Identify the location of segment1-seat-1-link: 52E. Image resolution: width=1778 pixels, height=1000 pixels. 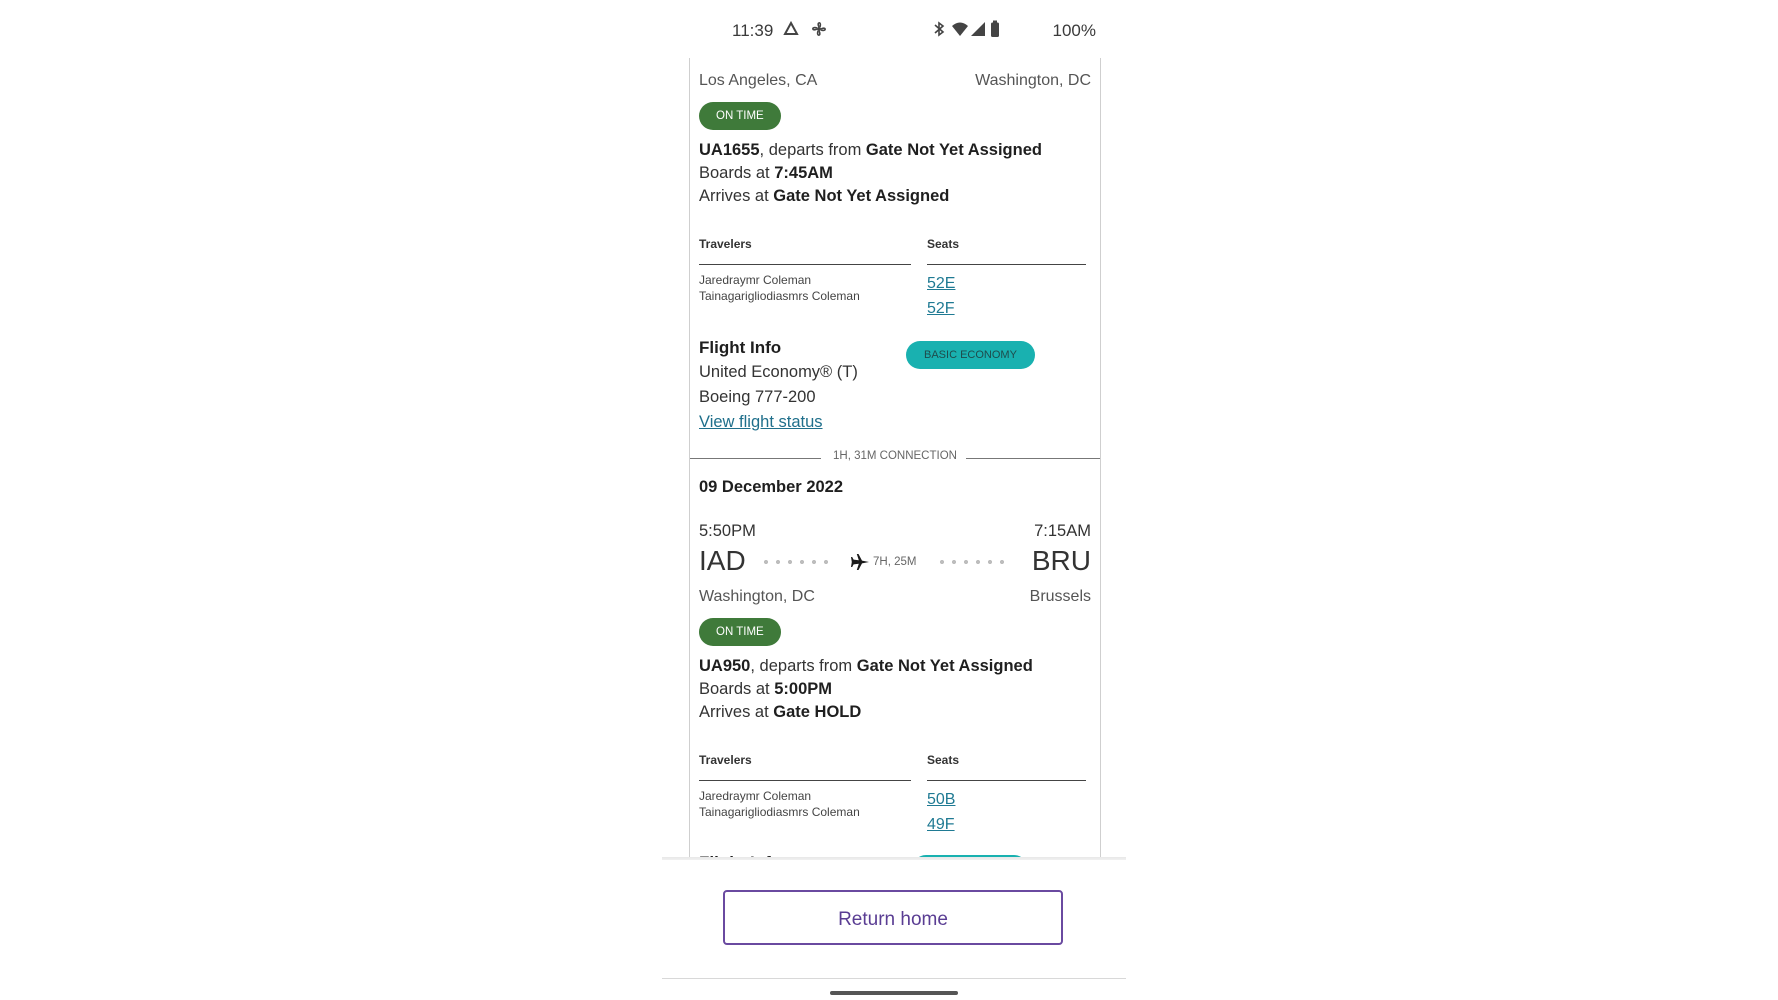
(941, 284).